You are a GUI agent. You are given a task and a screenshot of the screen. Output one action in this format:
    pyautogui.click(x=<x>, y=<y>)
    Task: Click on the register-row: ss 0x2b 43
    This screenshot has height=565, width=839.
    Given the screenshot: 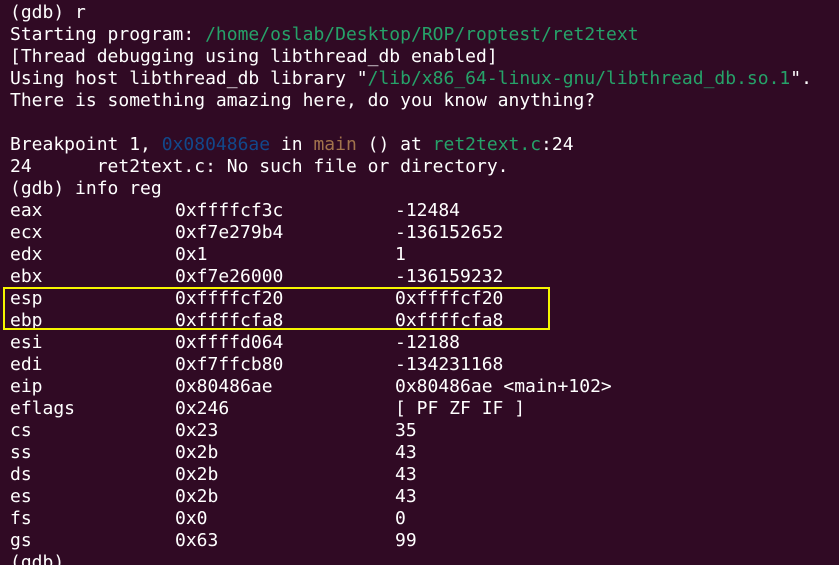 What is the action you would take?
    pyautogui.click(x=424, y=453)
    